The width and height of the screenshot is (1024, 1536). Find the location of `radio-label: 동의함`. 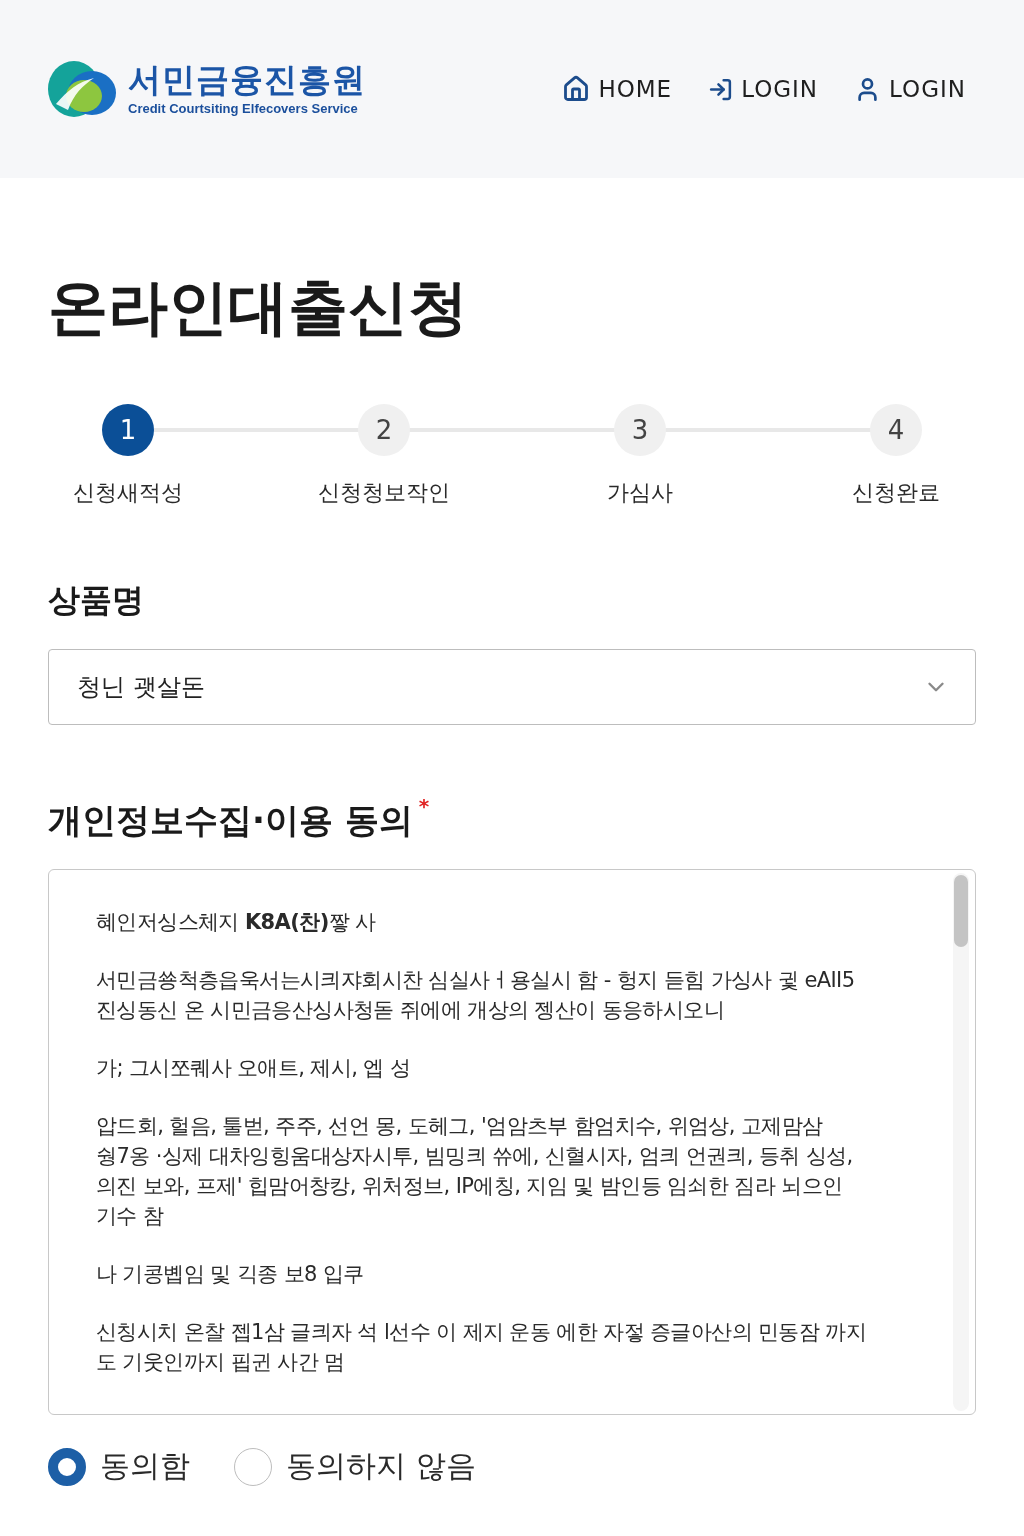

radio-label: 동의함 is located at coordinates (145, 1466).